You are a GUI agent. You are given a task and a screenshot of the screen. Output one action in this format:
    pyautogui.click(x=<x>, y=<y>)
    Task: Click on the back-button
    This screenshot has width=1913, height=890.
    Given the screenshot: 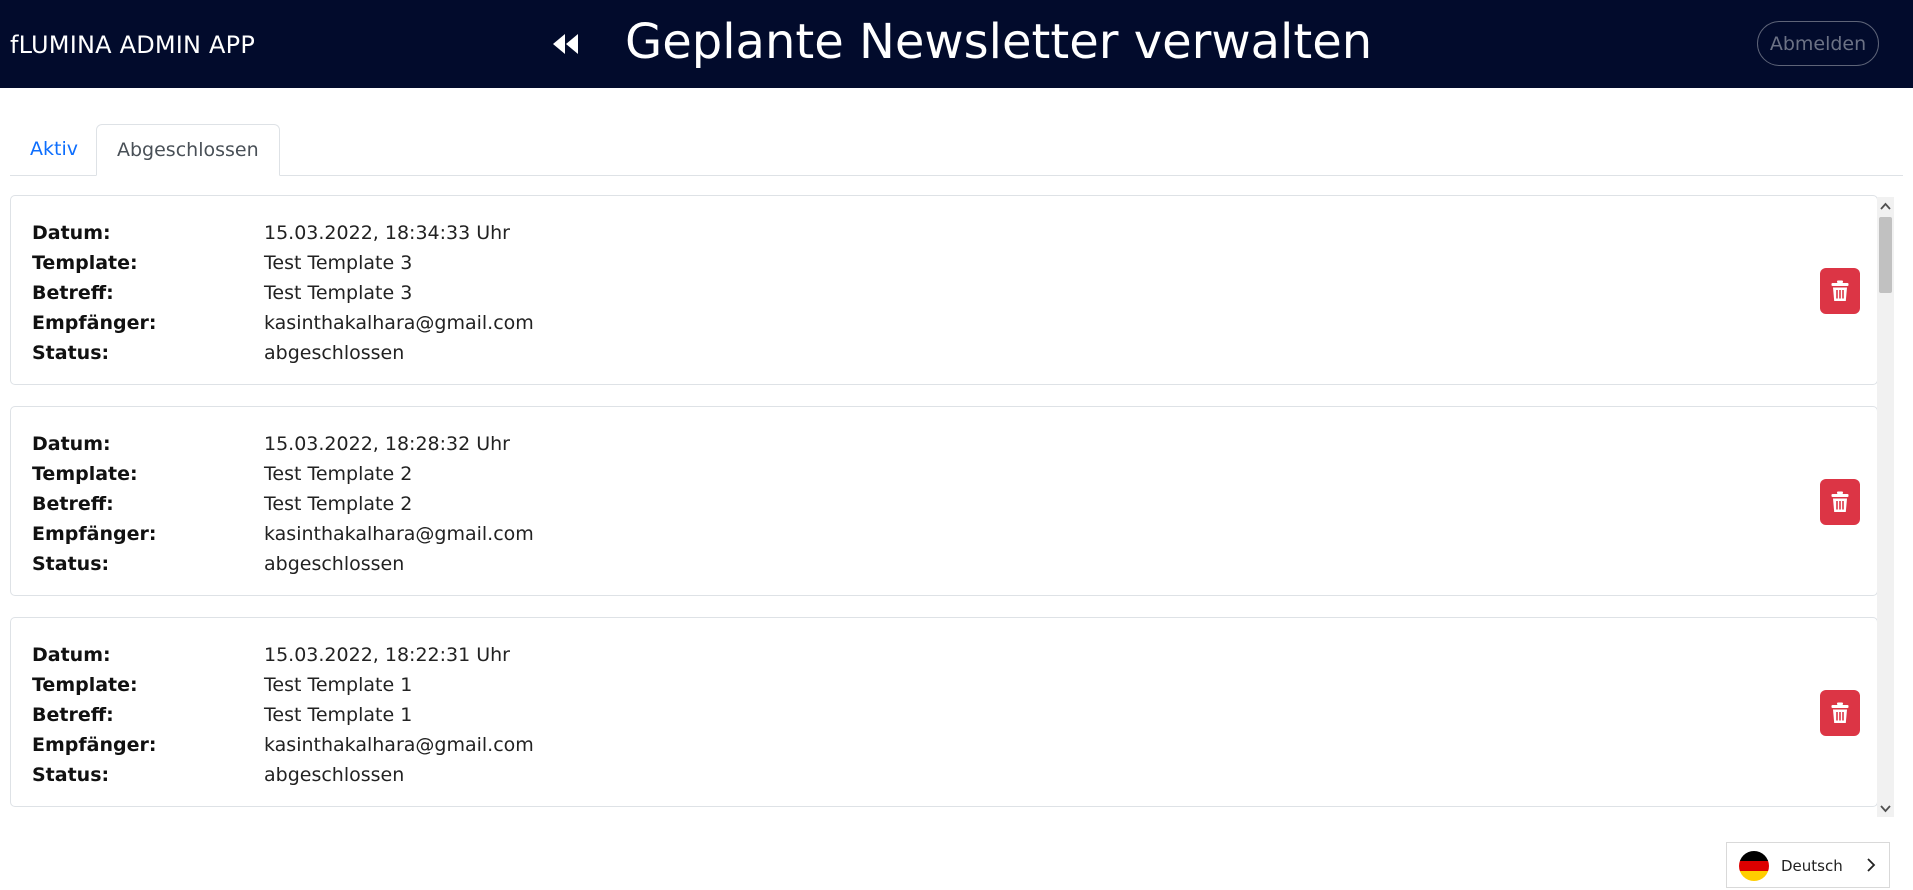 What is the action you would take?
    pyautogui.click(x=565, y=44)
    